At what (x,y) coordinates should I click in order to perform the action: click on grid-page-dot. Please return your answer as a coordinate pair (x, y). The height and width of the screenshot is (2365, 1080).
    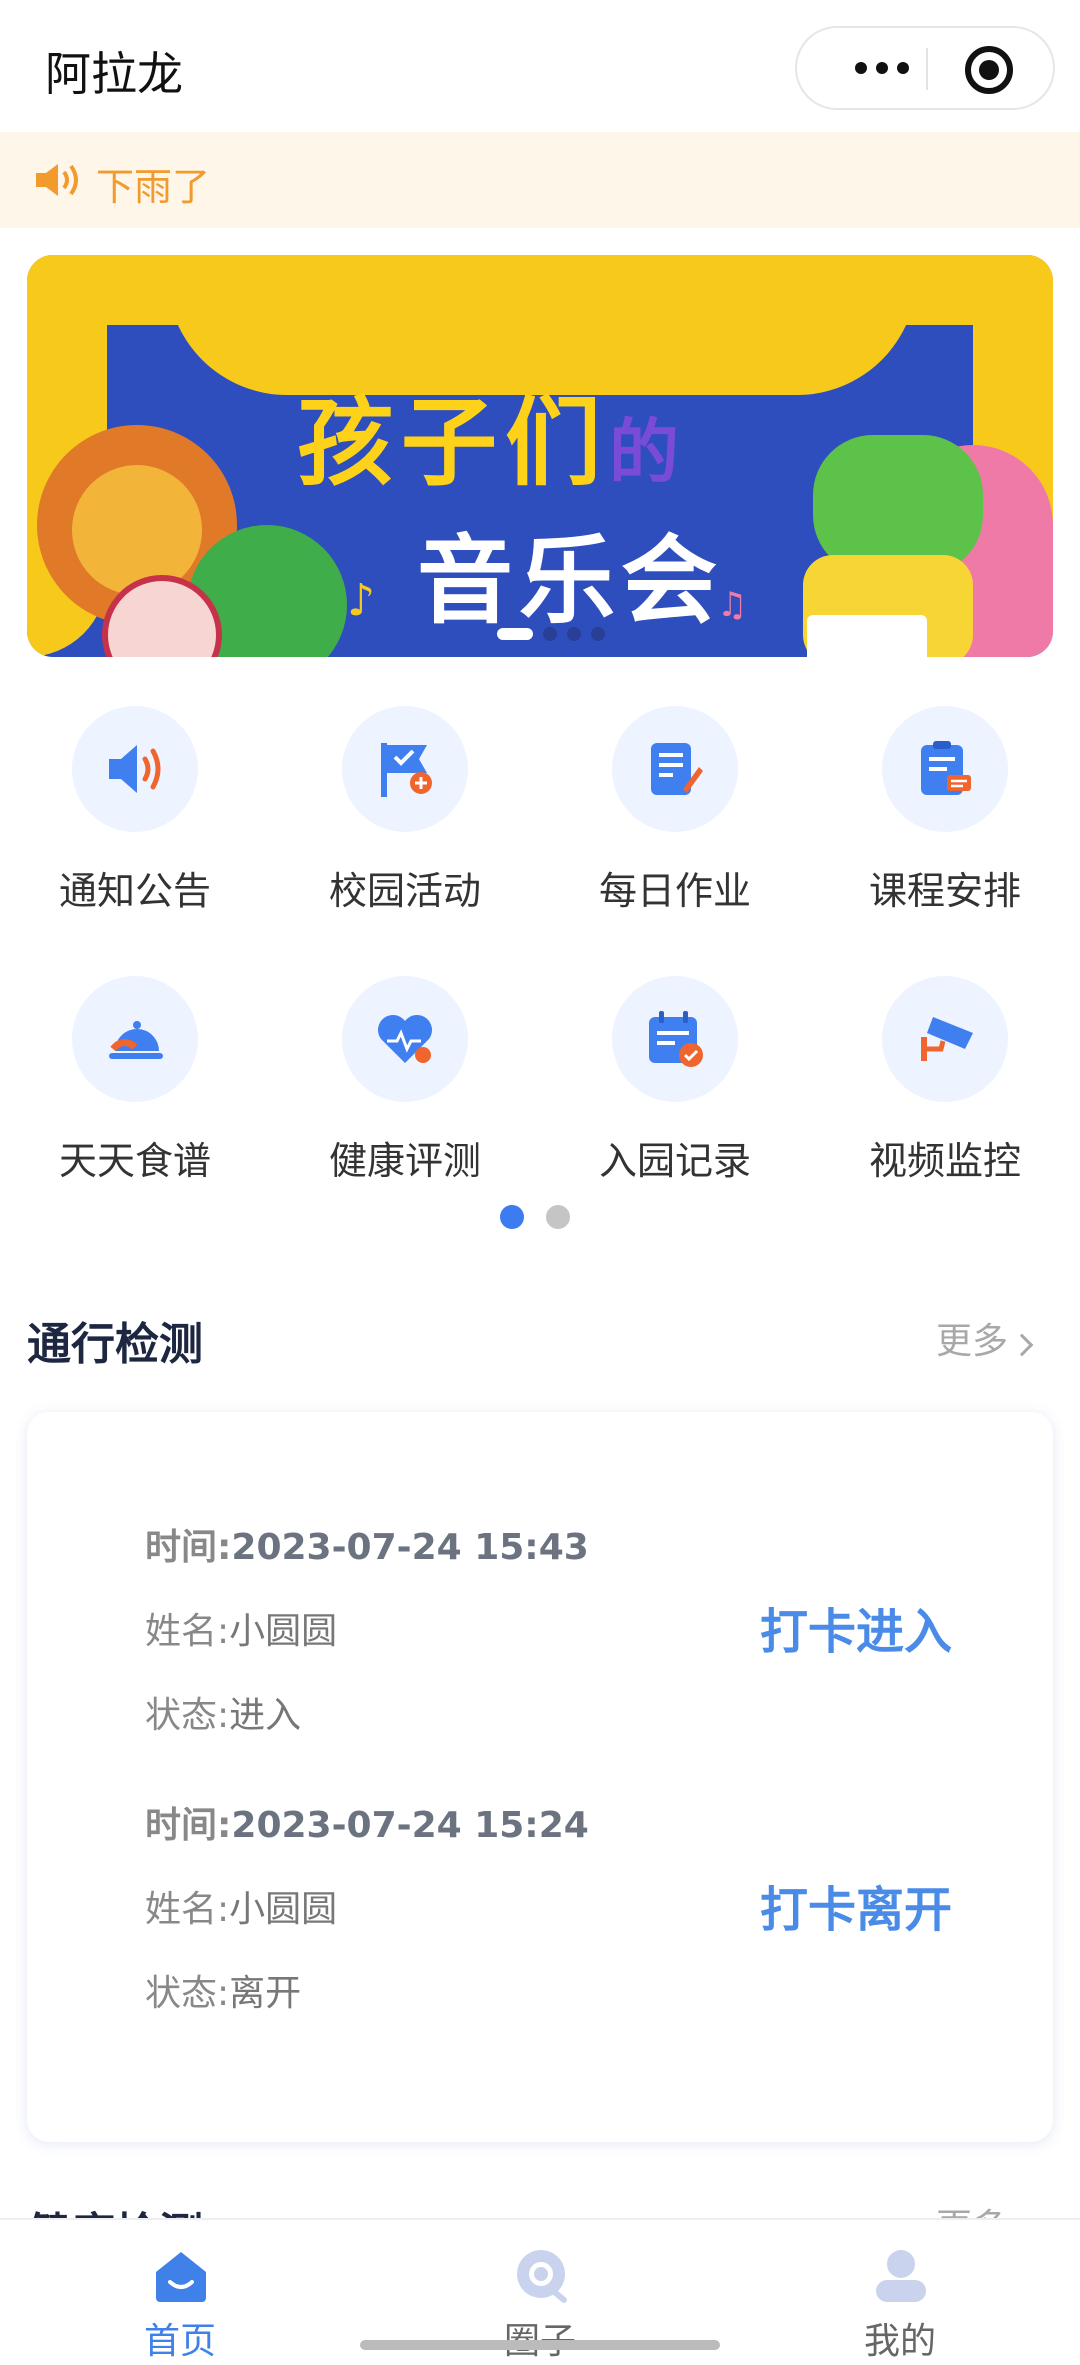
    Looking at the image, I should click on (558, 1217).